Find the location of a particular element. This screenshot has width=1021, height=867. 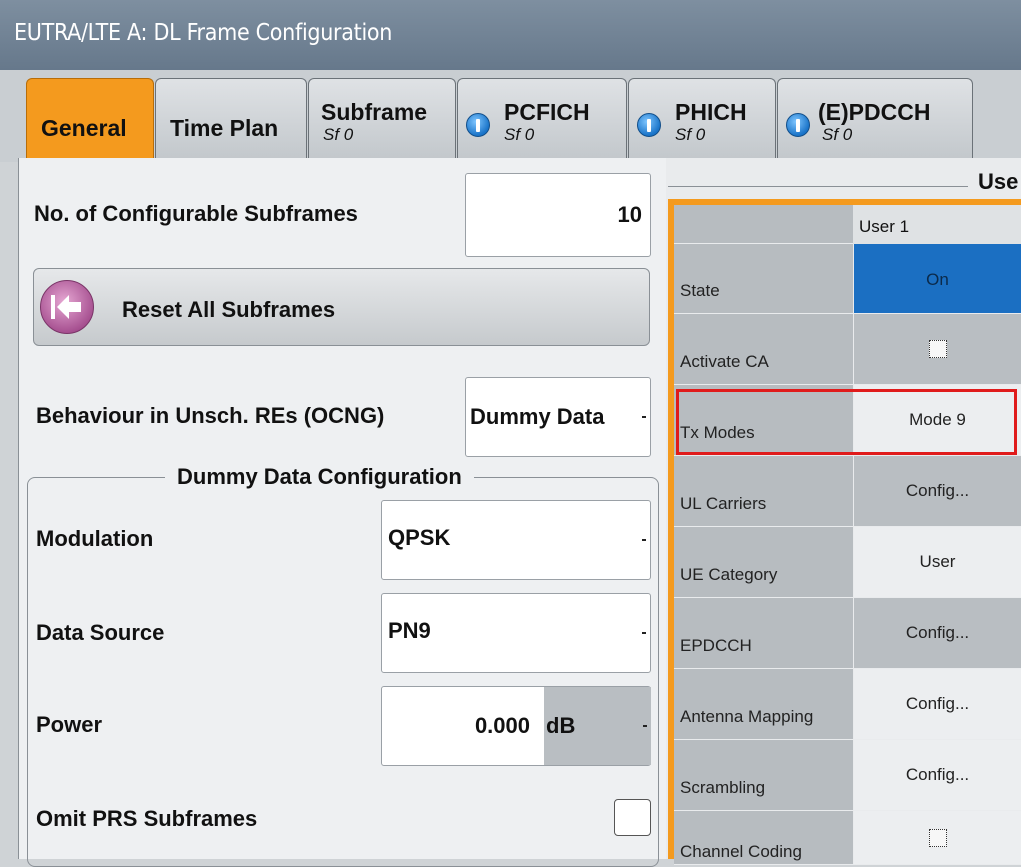

column-header-user-1: User 1 is located at coordinates (937, 224).